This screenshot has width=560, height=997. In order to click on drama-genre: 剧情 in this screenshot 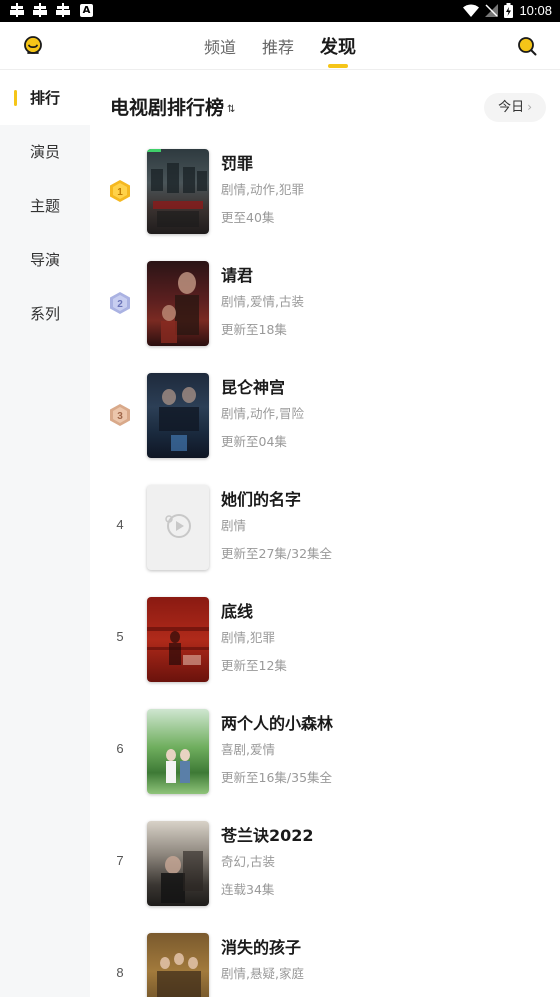, I will do `click(234, 525)`.